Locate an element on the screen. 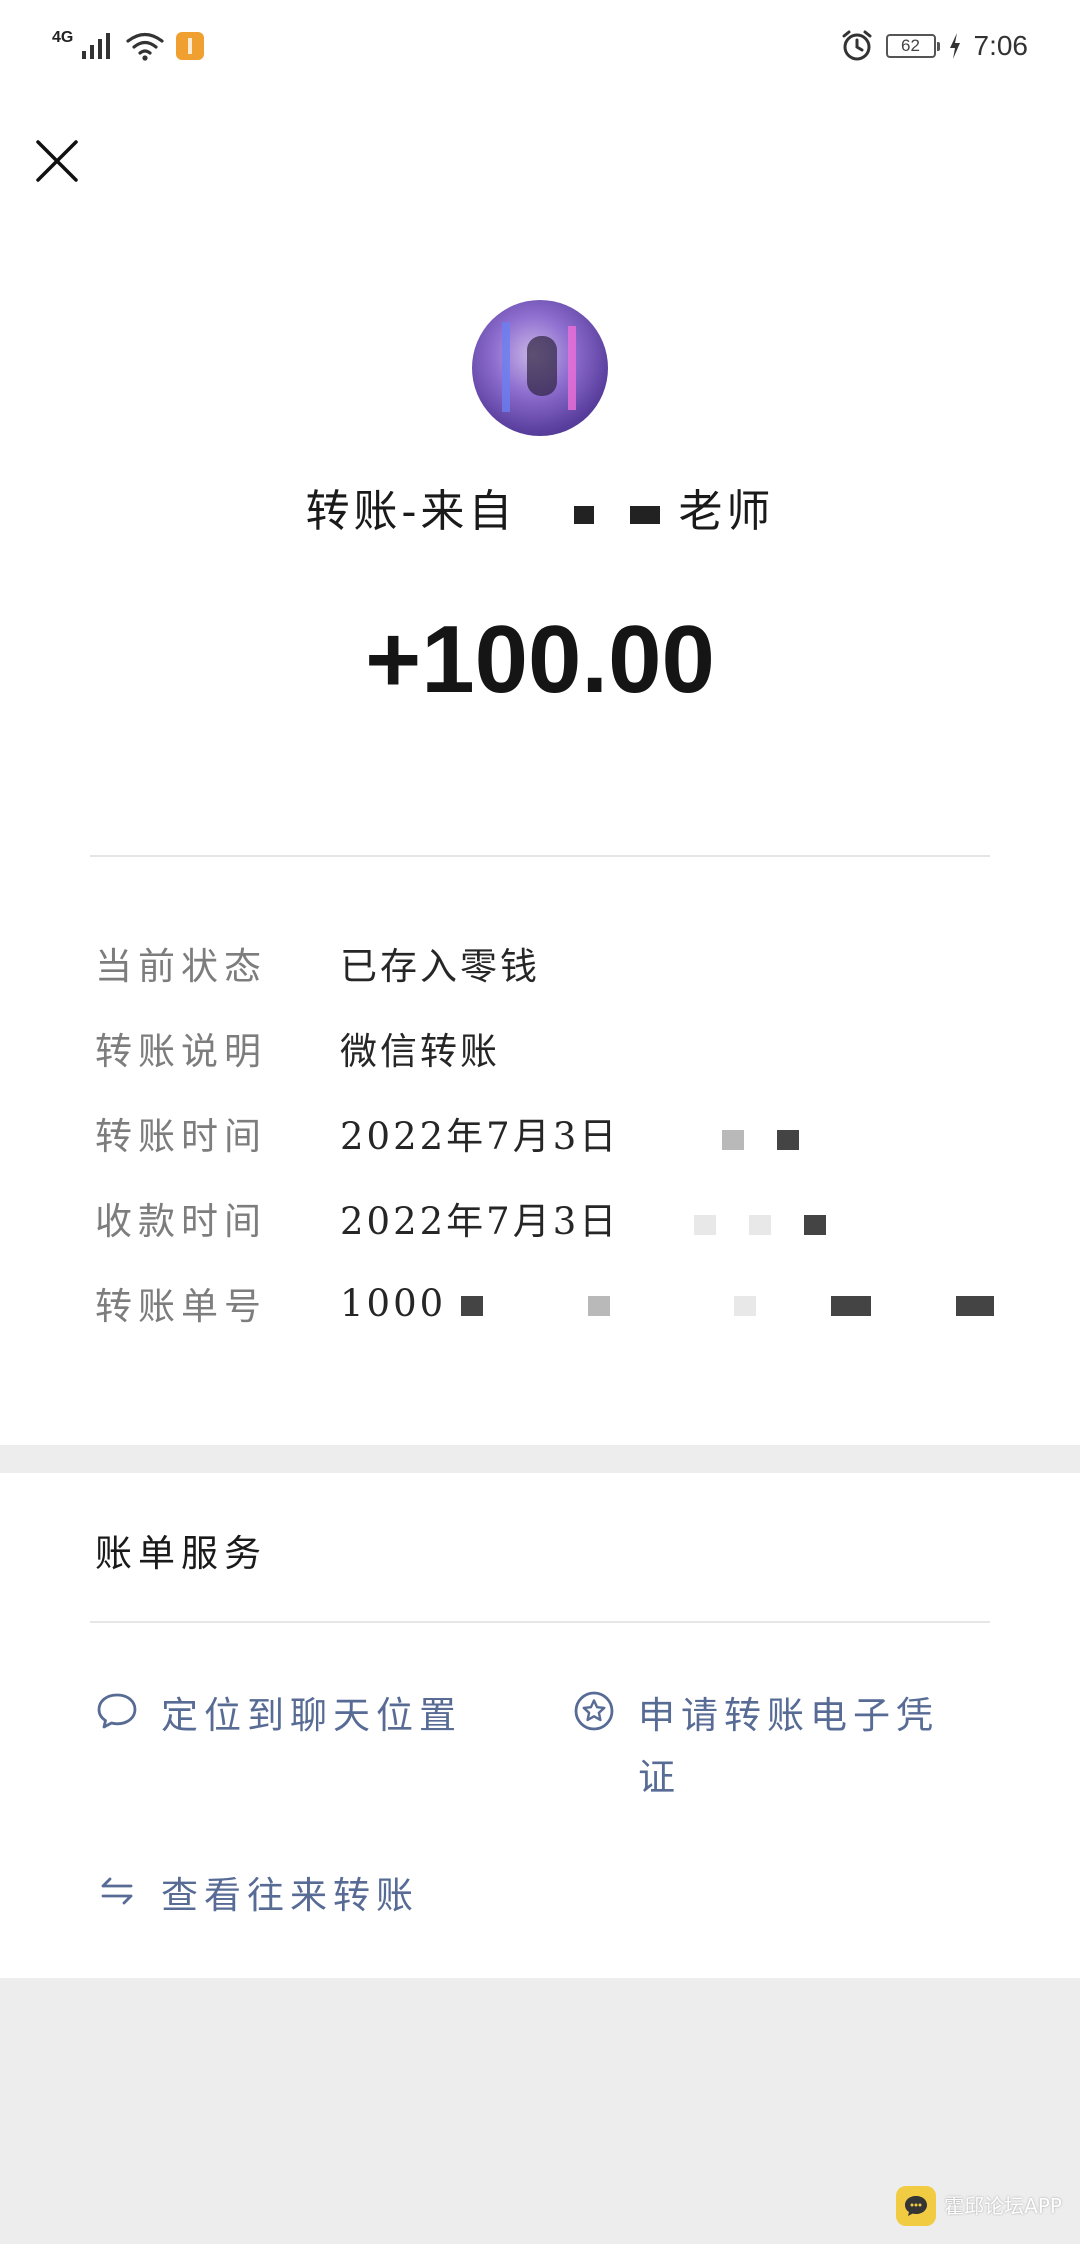 The image size is (1080, 2244). detail-row-transfer-number: 转账单号 1000 is located at coordinates (544, 1303).